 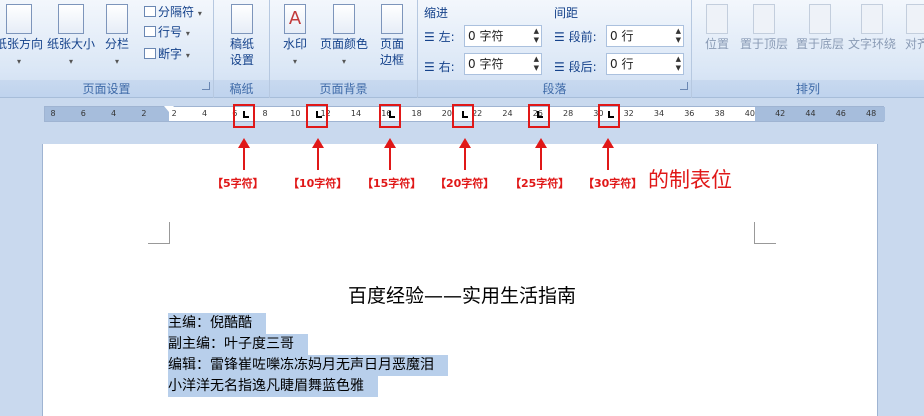 What do you see at coordinates (70, 44) in the screenshot?
I see `size-label: 纸张大小` at bounding box center [70, 44].